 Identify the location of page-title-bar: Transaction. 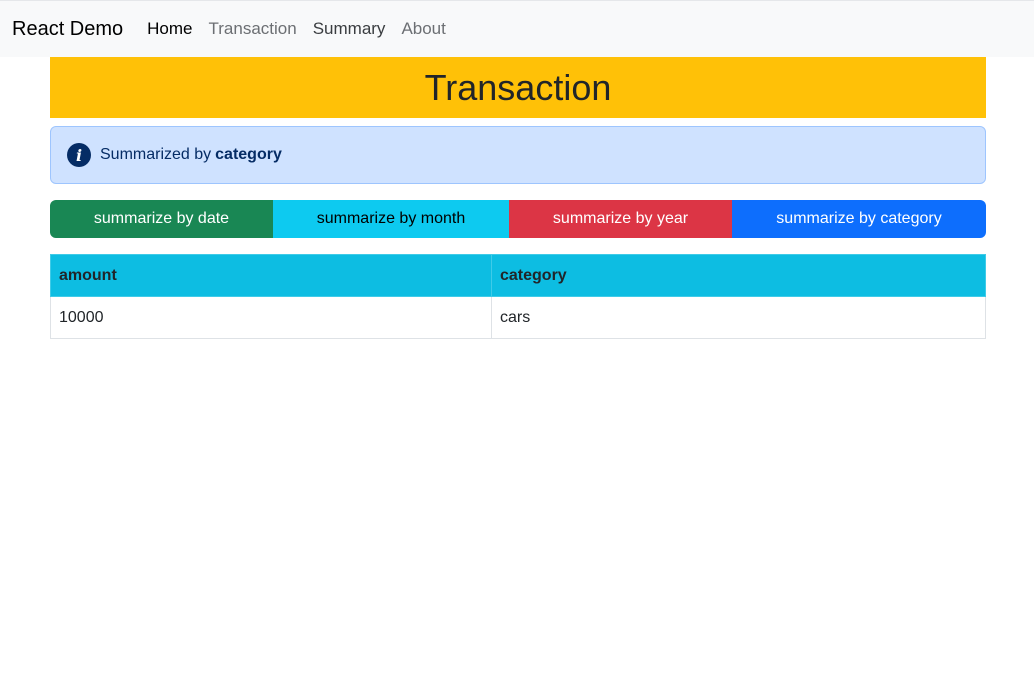
(518, 87).